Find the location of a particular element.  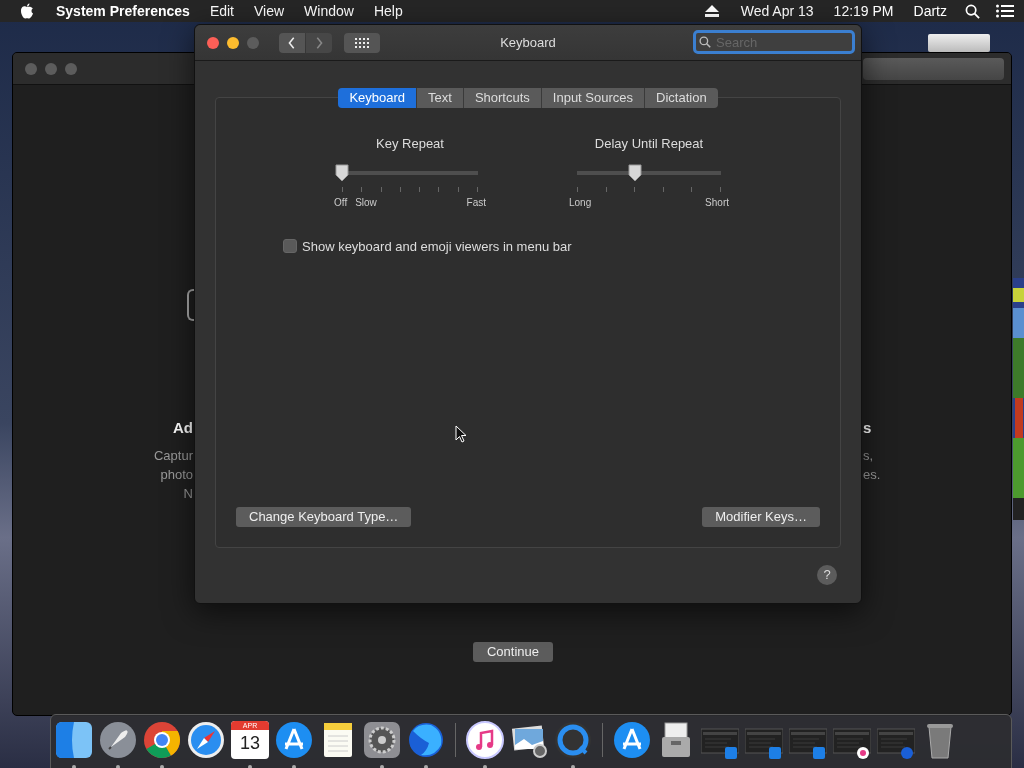

list-icon is located at coordinates (1005, 11).